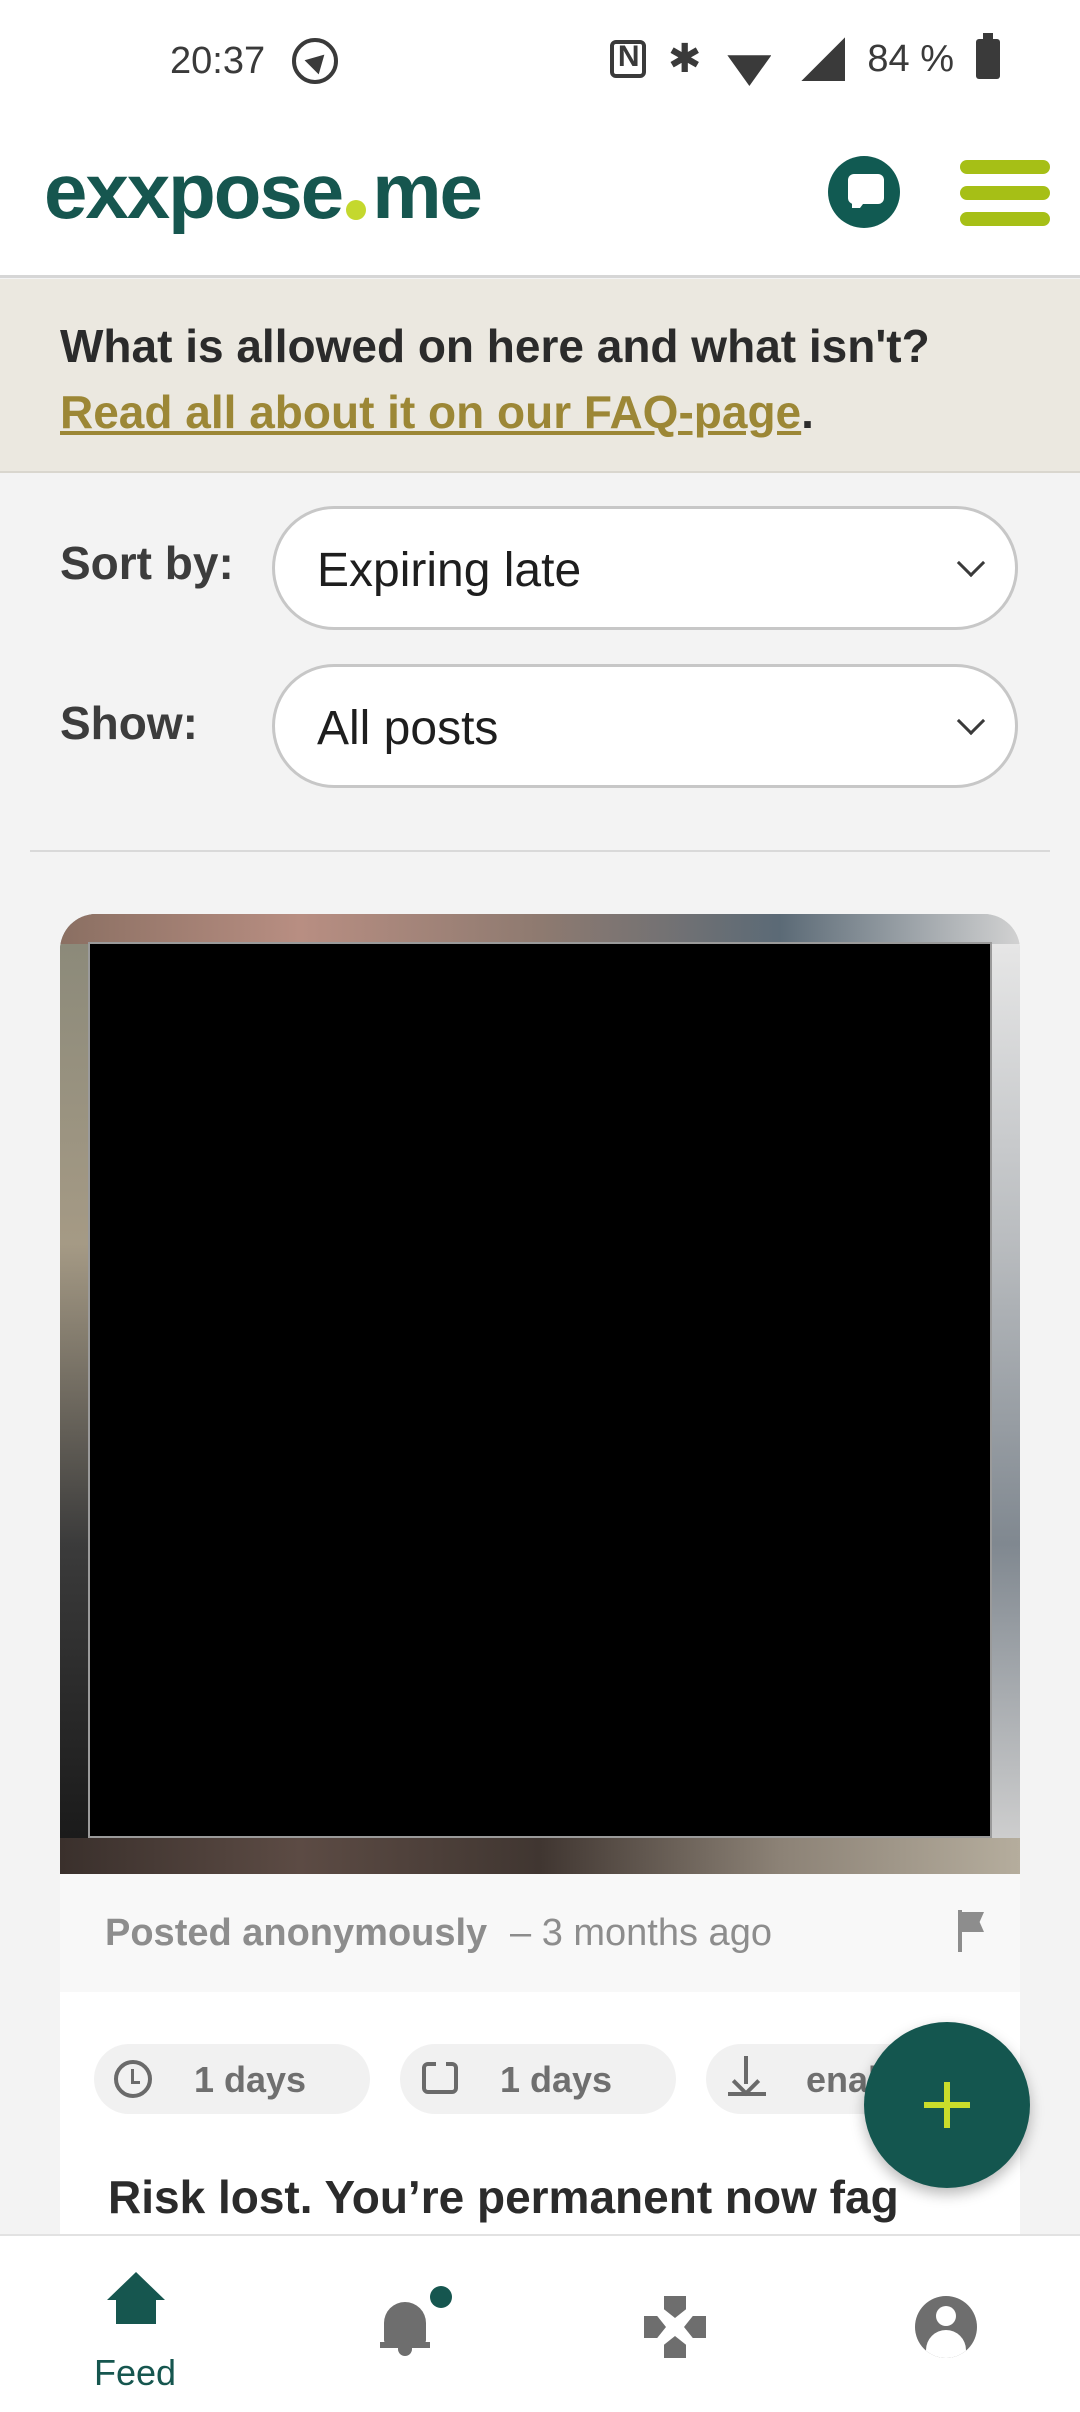 This screenshot has width=1080, height=2412. I want to click on plus-icon, so click(947, 2105).